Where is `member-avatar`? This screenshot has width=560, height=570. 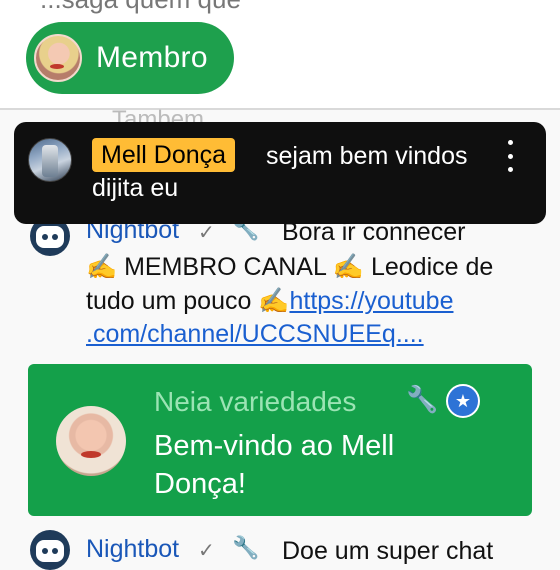 member-avatar is located at coordinates (58, 58).